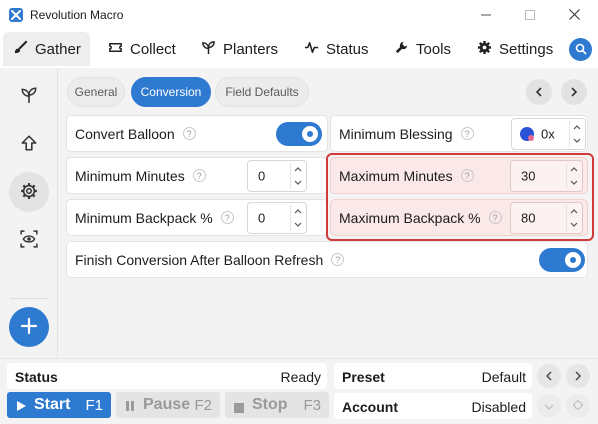  Describe the element at coordinates (20, 49) in the screenshot. I see `brush-icon` at that location.